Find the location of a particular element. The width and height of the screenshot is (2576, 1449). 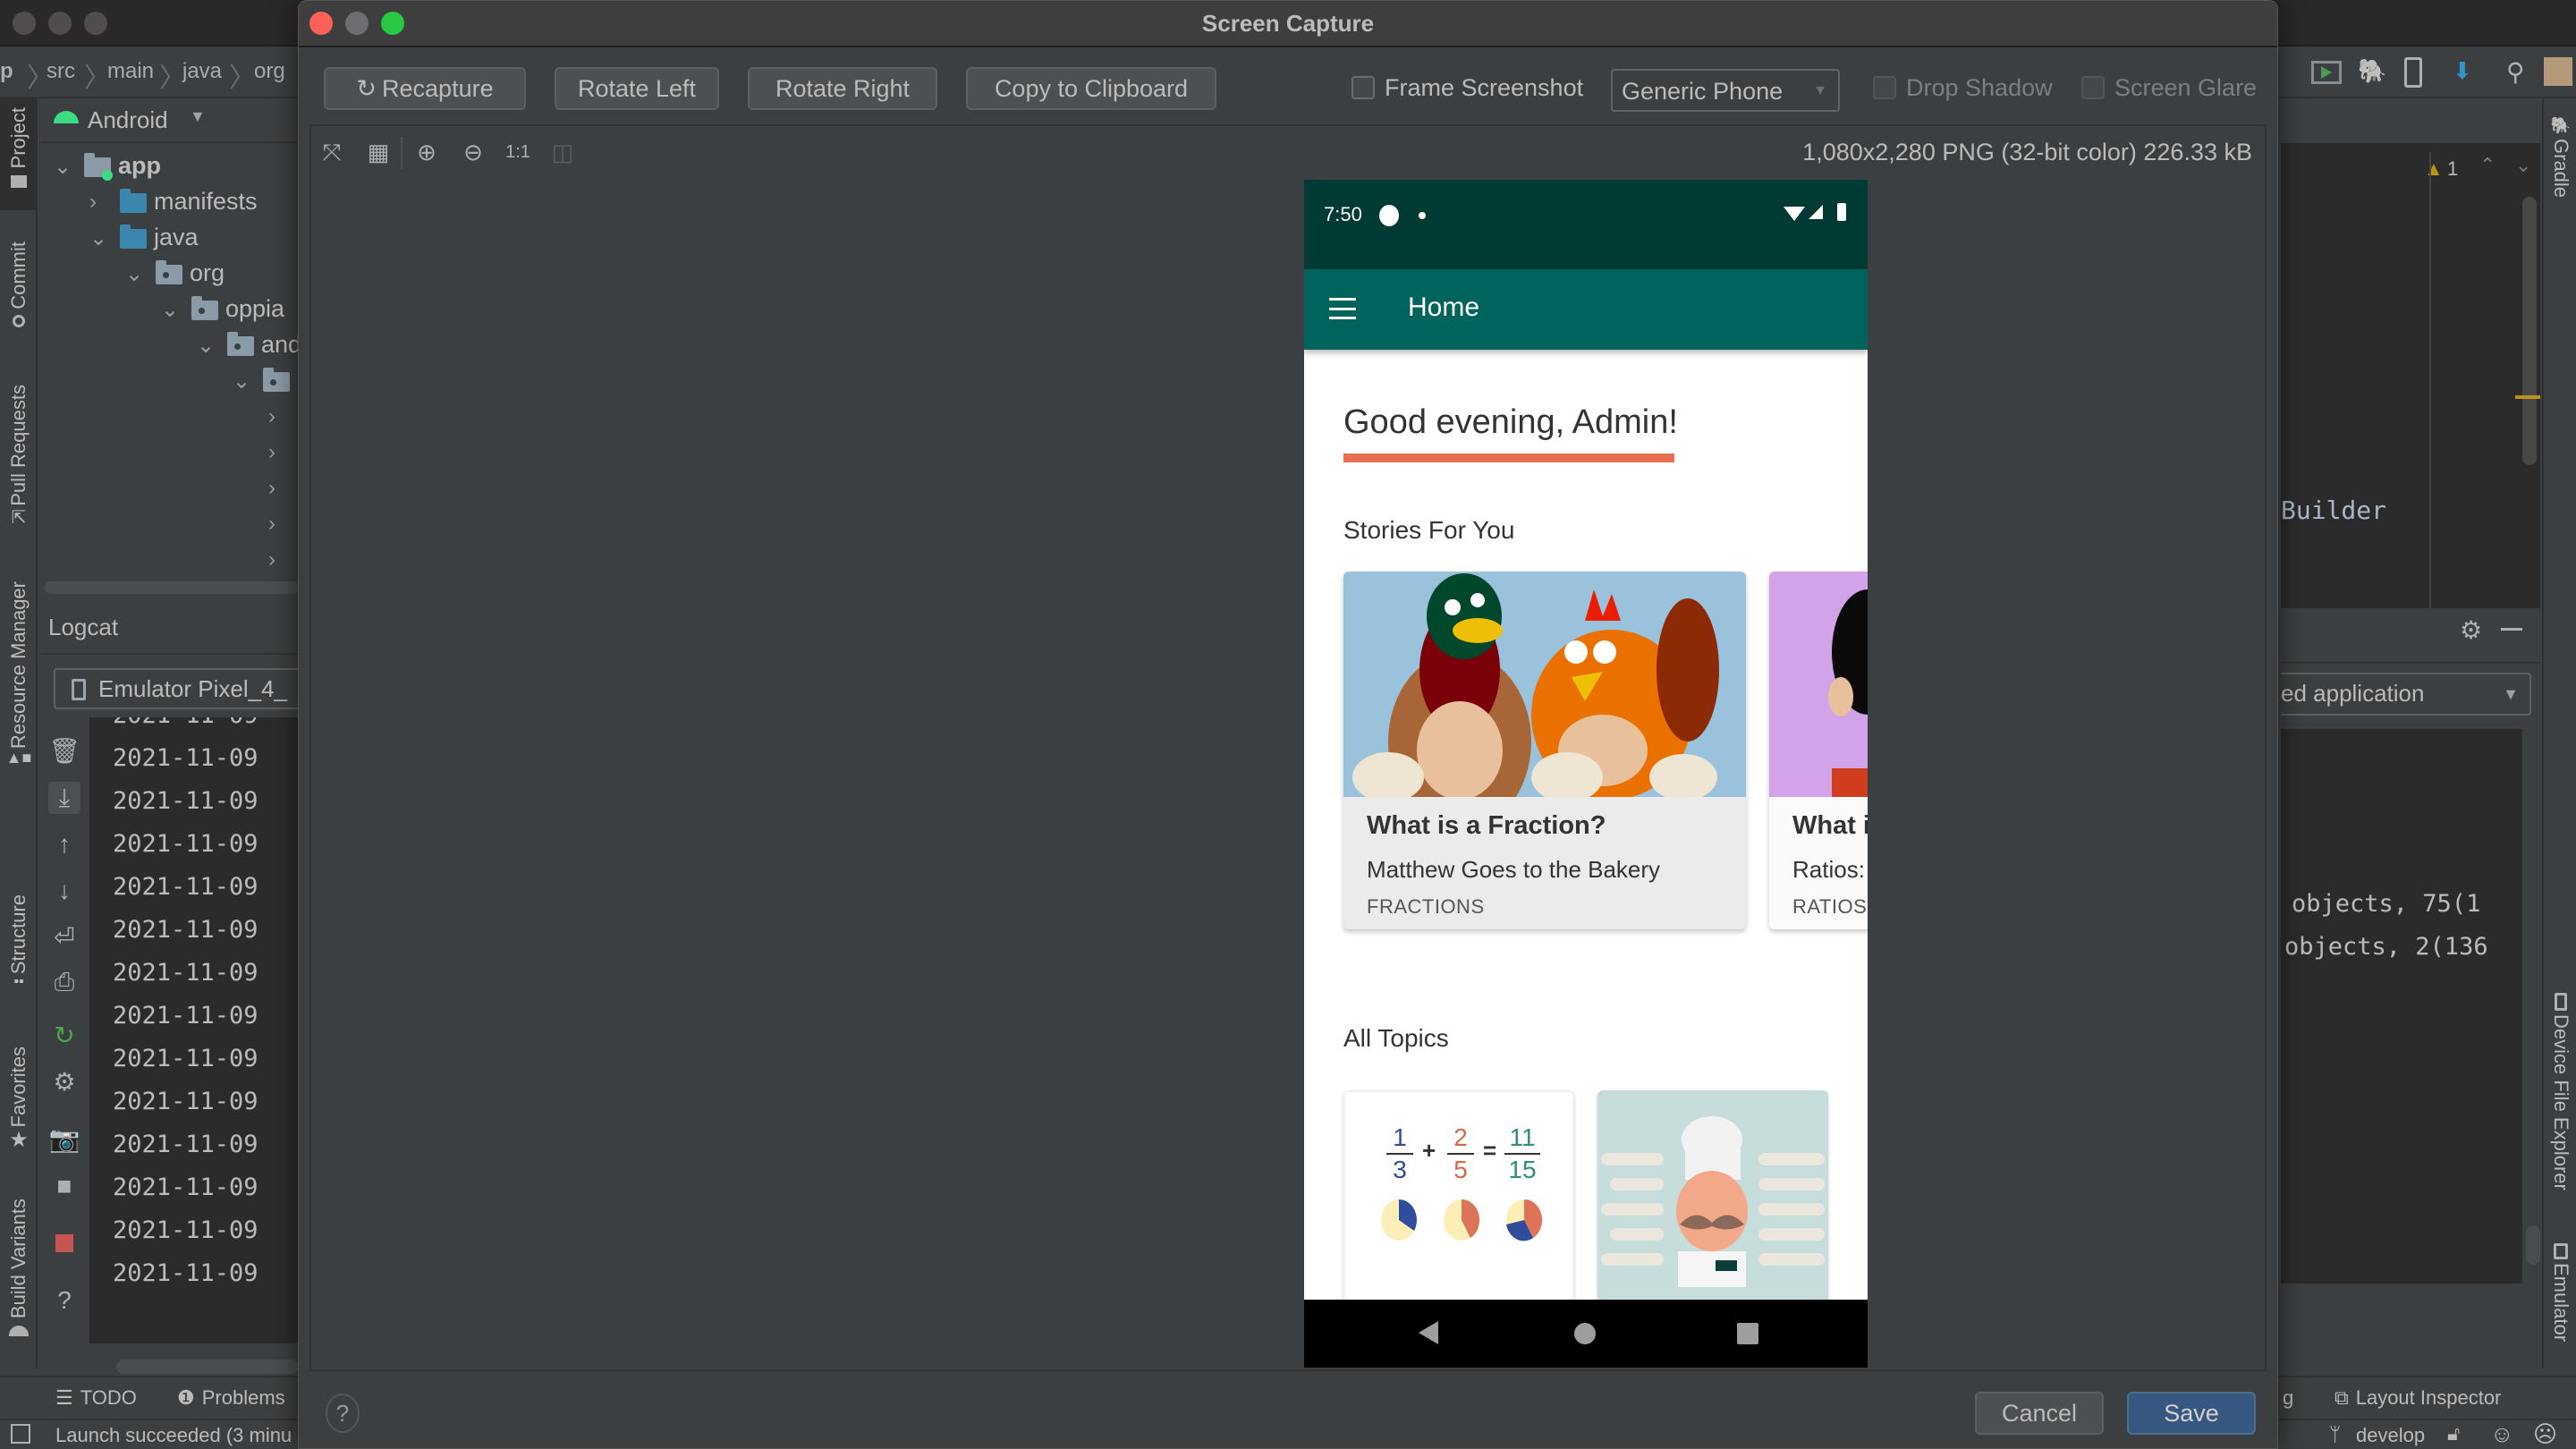

minimize-icon is located at coordinates (2511, 629).